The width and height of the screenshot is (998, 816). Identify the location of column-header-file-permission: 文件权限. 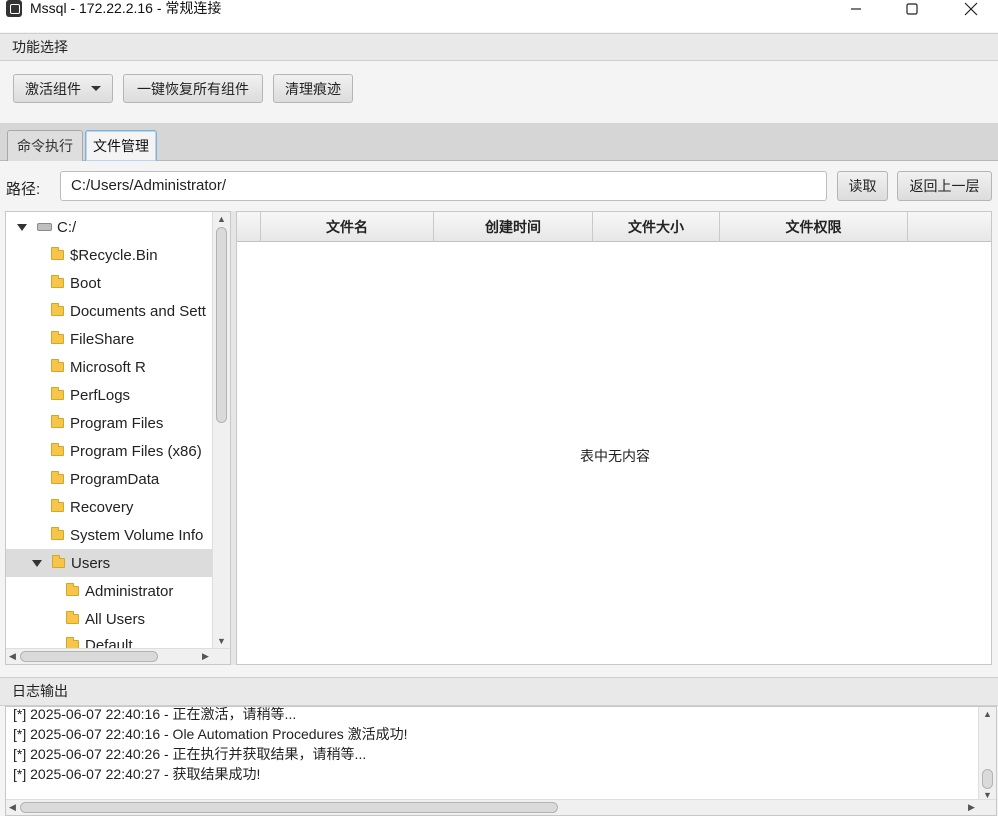
(814, 227).